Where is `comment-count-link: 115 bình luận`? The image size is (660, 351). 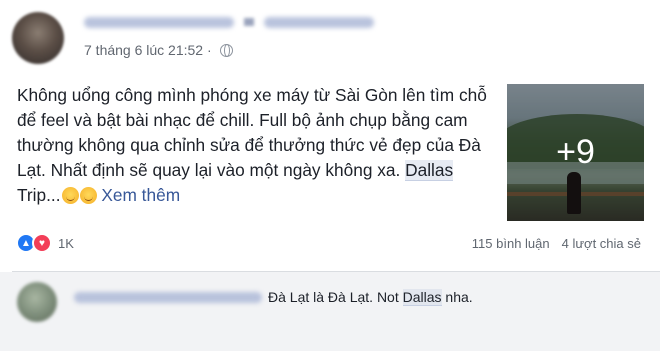
comment-count-link: 115 bình luận is located at coordinates (511, 243).